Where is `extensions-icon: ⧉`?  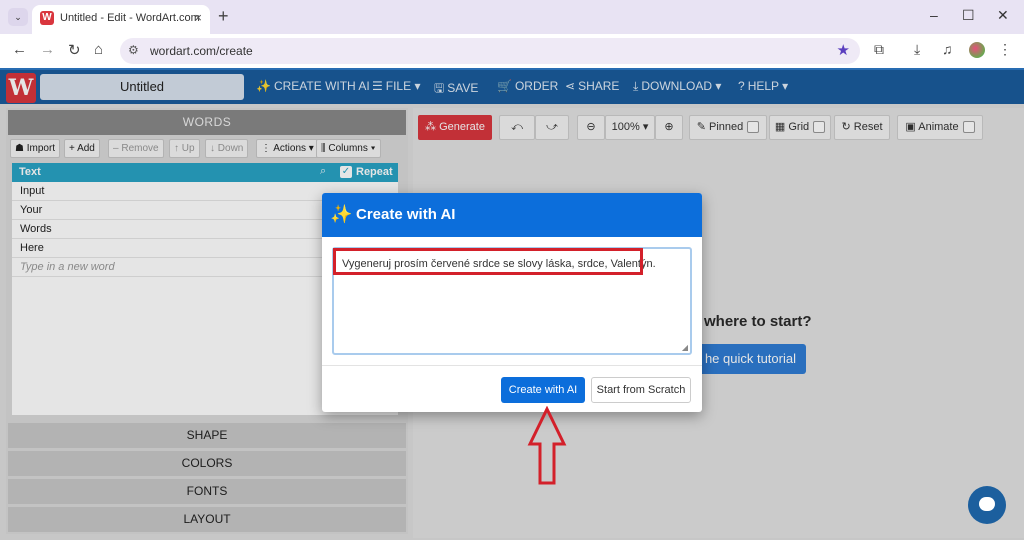 extensions-icon: ⧉ is located at coordinates (879, 49).